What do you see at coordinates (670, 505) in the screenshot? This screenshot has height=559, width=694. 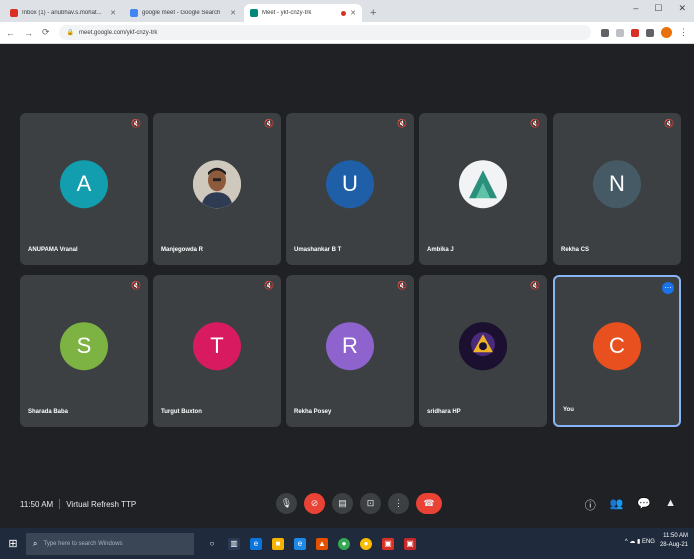 I see `activities-icon: ▲` at bounding box center [670, 505].